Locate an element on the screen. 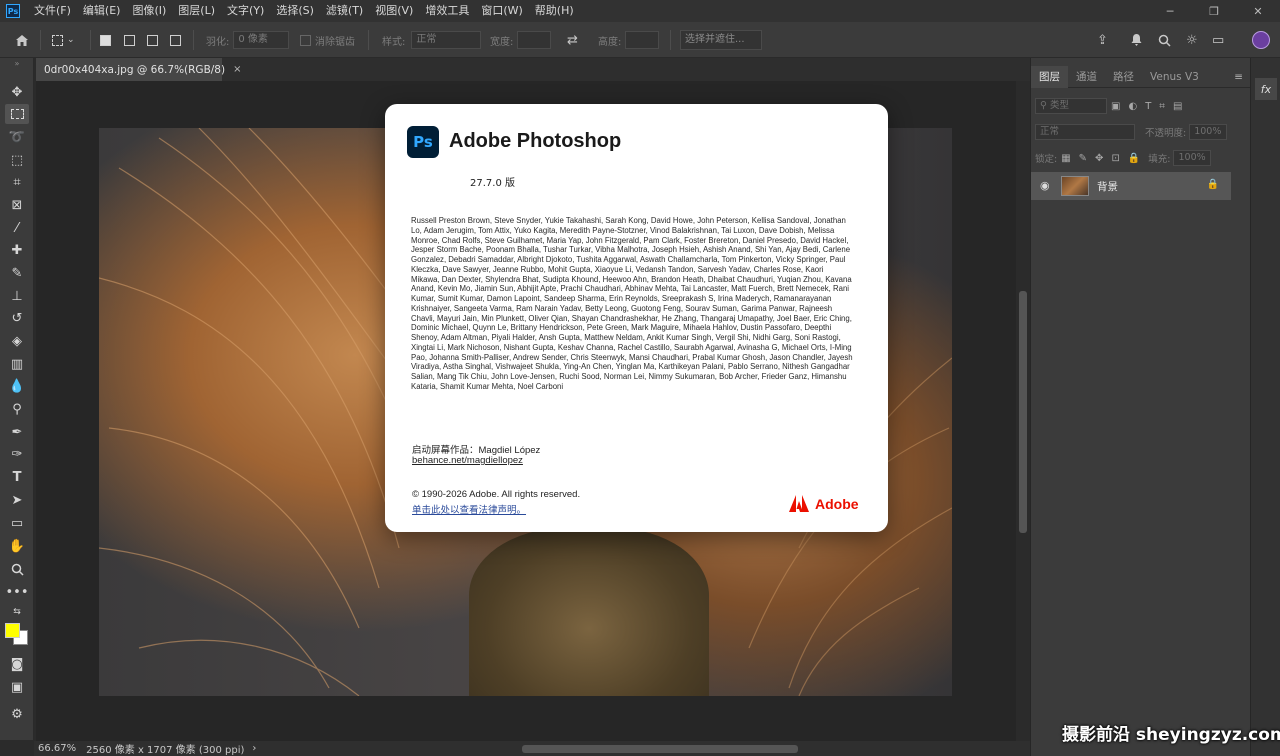 The width and height of the screenshot is (1280, 756). search-icon is located at coordinates (1164, 40).